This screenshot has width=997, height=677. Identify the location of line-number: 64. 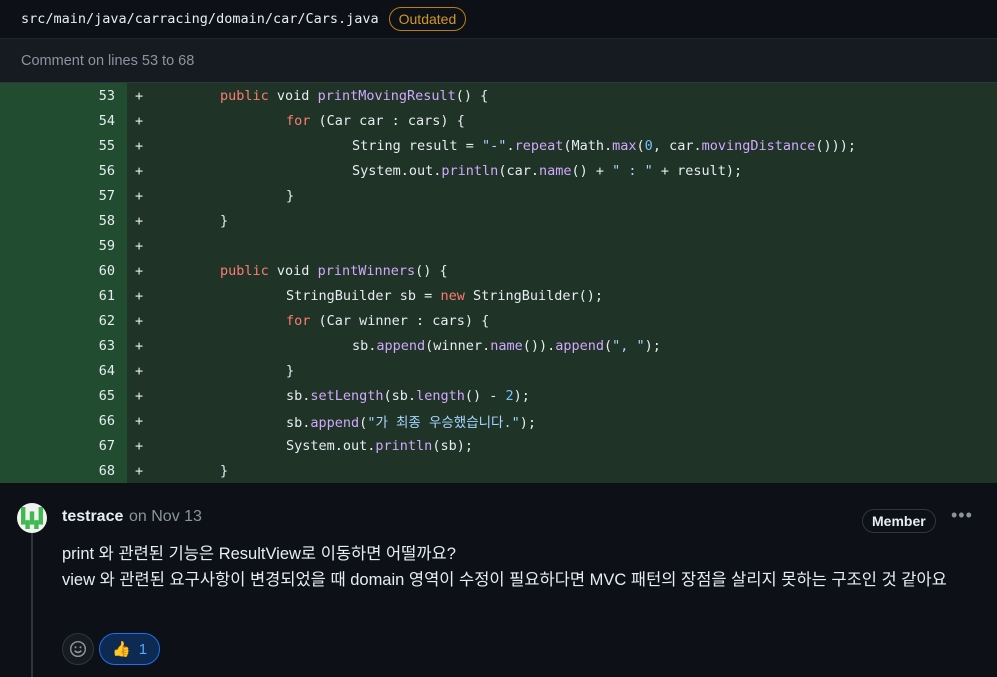
(106, 370).